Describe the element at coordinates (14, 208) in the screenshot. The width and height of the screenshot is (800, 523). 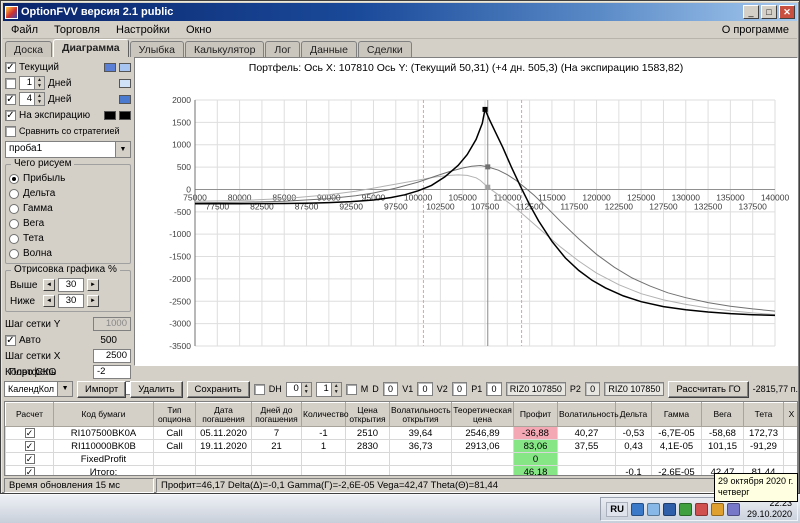
I see `radio-Гамма` at that location.